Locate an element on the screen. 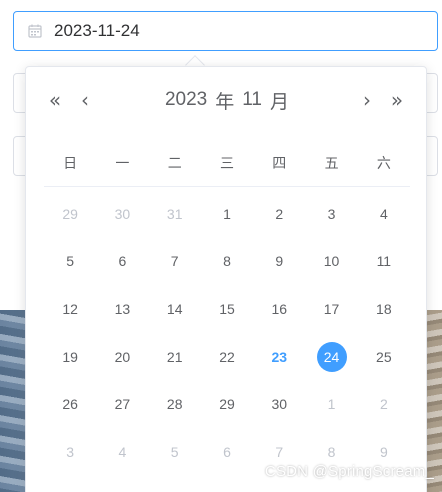 The width and height of the screenshot is (442, 492). date-number: 7 is located at coordinates (174, 261).